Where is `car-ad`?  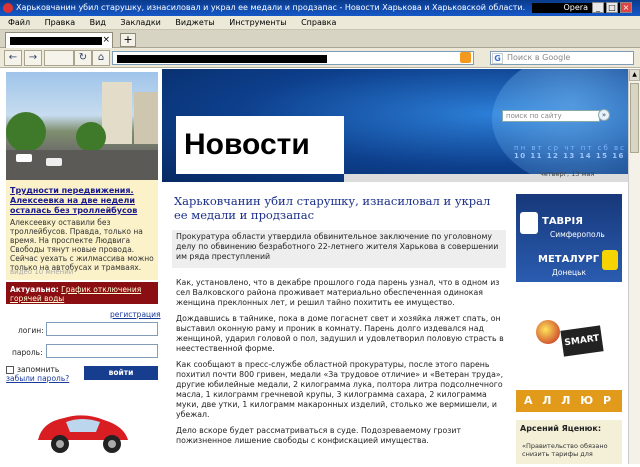
car-ad is located at coordinates (84, 429).